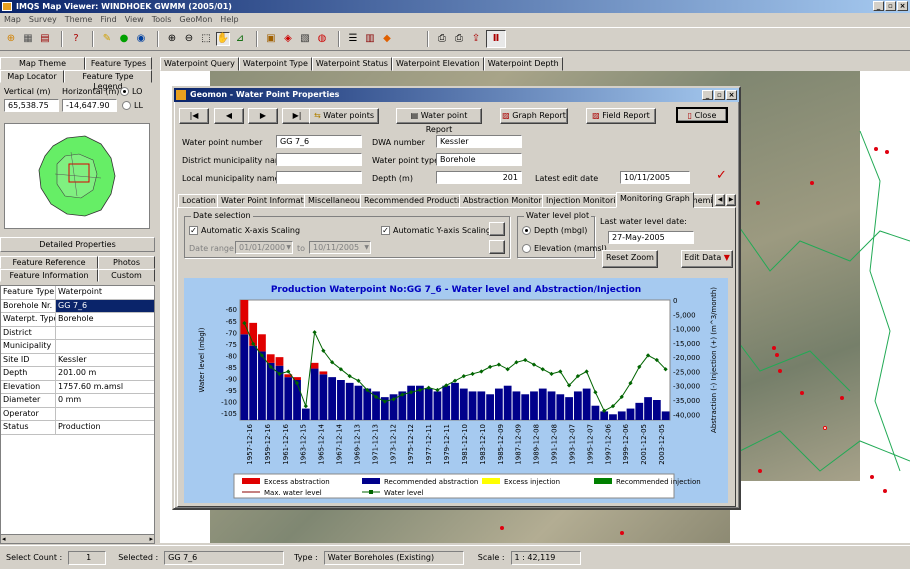  What do you see at coordinates (497, 229) in the screenshot?
I see `y-scaling-options-button` at bounding box center [497, 229].